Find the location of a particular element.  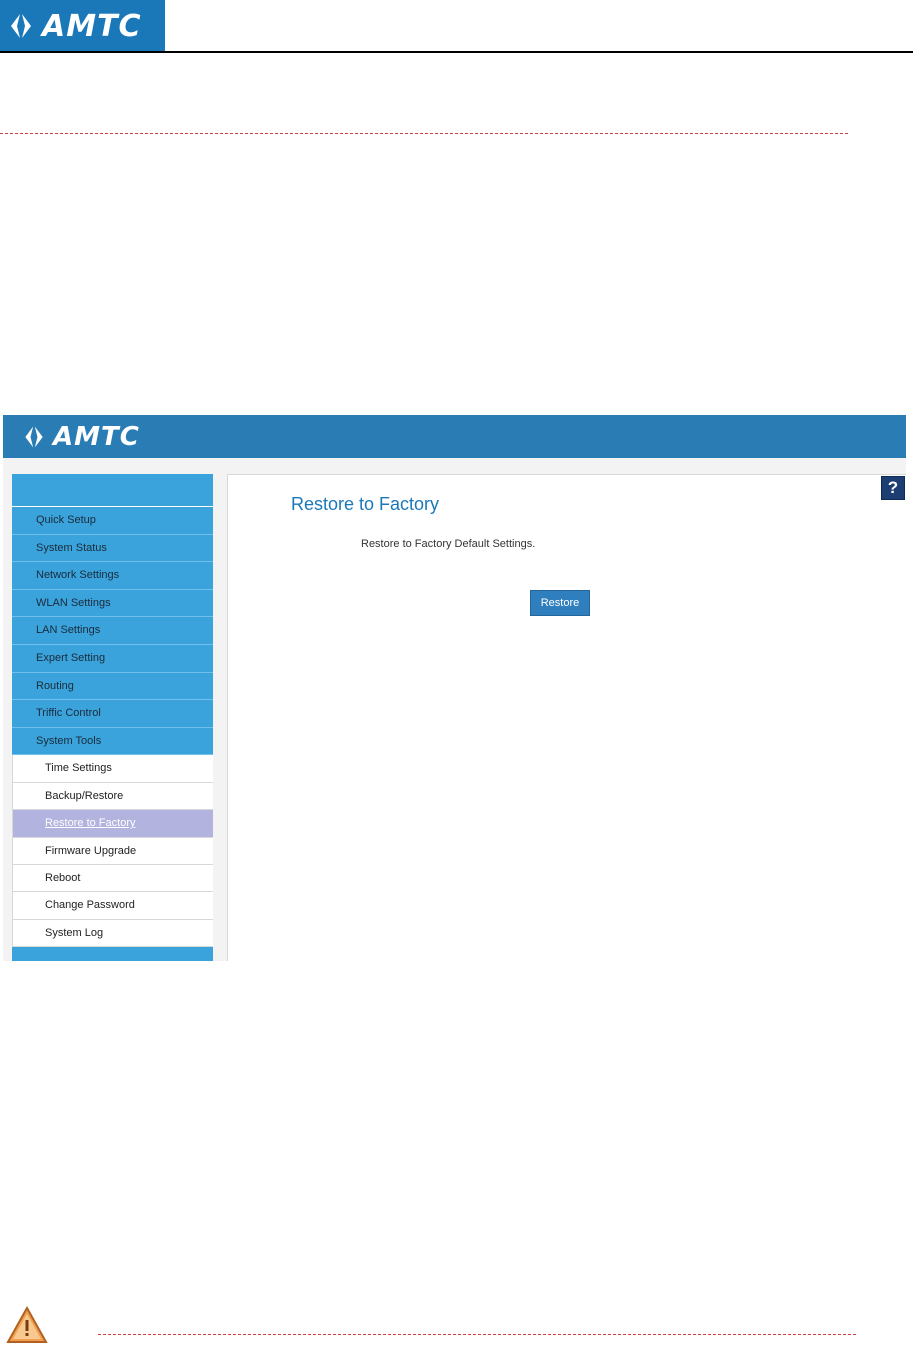

sidebar-item-expert-setting: Expert Setting is located at coordinates (112, 658).